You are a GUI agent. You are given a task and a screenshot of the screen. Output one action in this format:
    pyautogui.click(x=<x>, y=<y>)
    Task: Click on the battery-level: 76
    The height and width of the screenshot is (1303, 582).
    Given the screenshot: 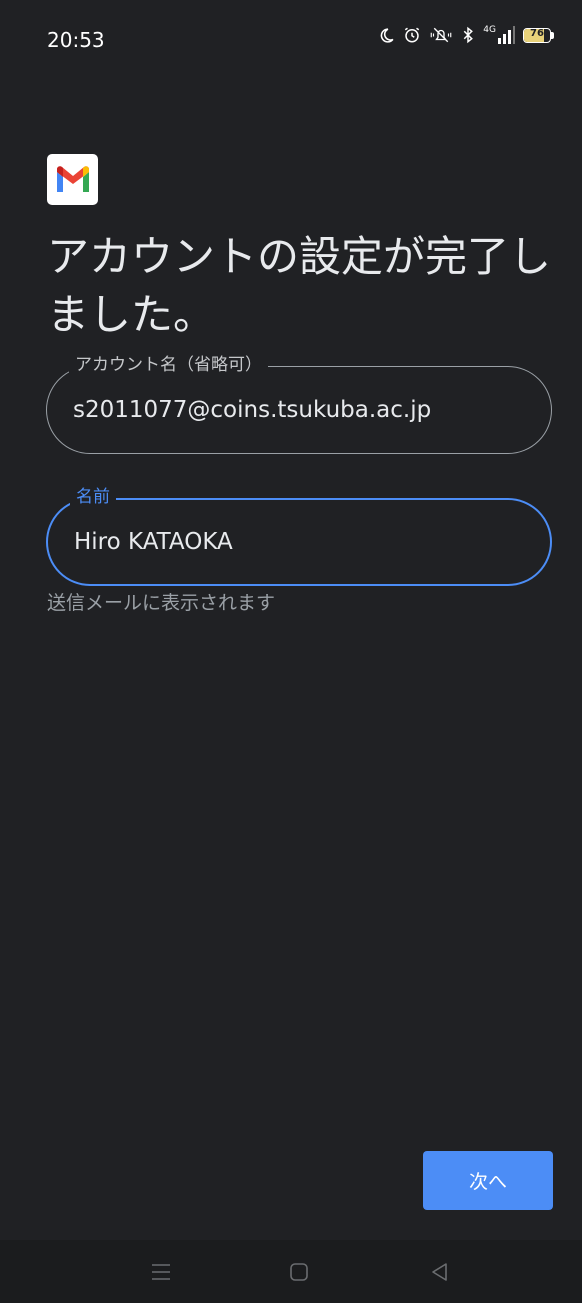 What is the action you would take?
    pyautogui.click(x=537, y=33)
    